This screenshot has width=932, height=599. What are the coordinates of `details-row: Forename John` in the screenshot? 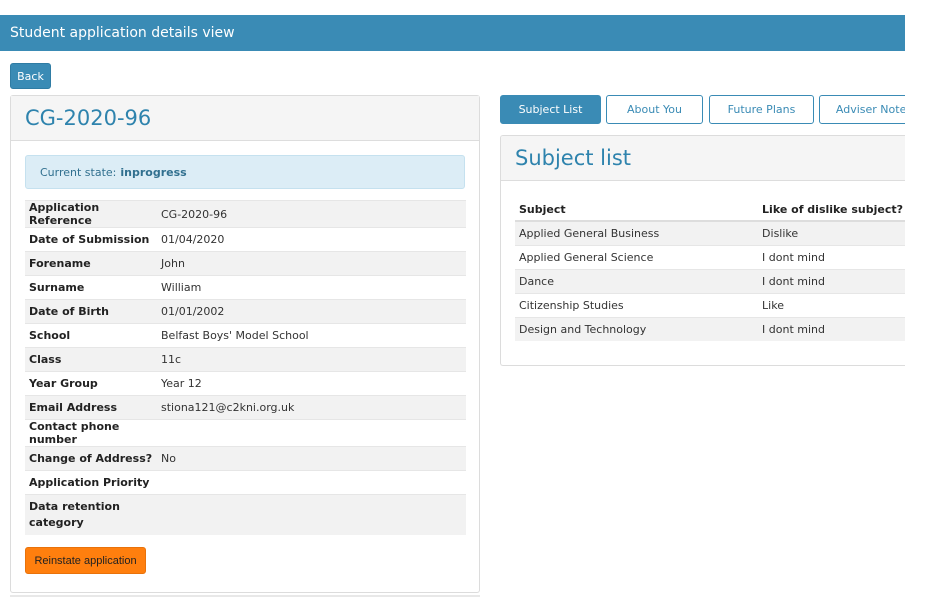 It's located at (245, 263).